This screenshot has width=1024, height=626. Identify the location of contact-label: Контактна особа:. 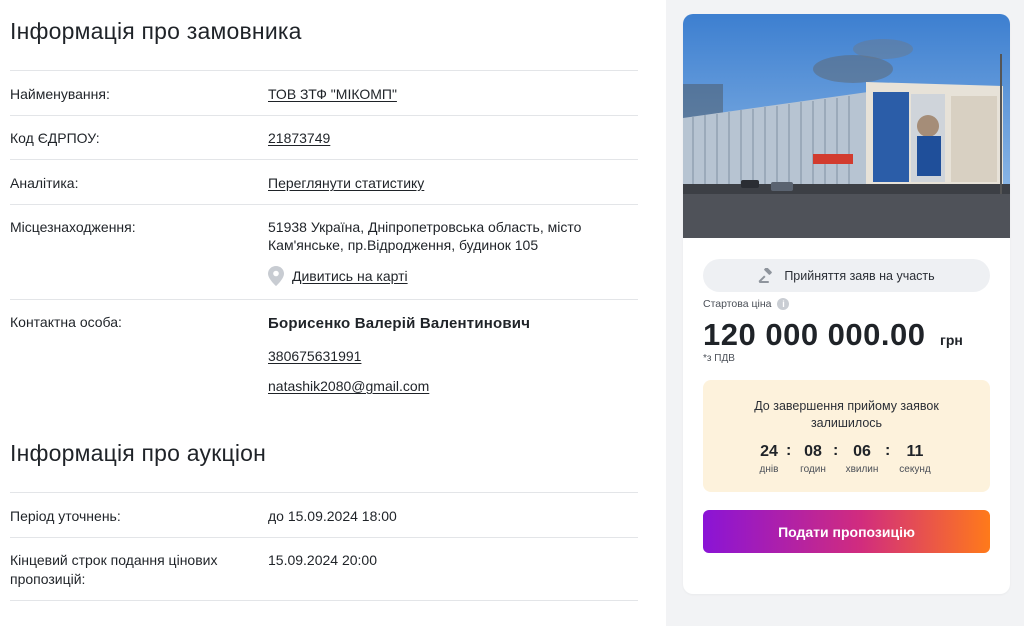
(66, 322).